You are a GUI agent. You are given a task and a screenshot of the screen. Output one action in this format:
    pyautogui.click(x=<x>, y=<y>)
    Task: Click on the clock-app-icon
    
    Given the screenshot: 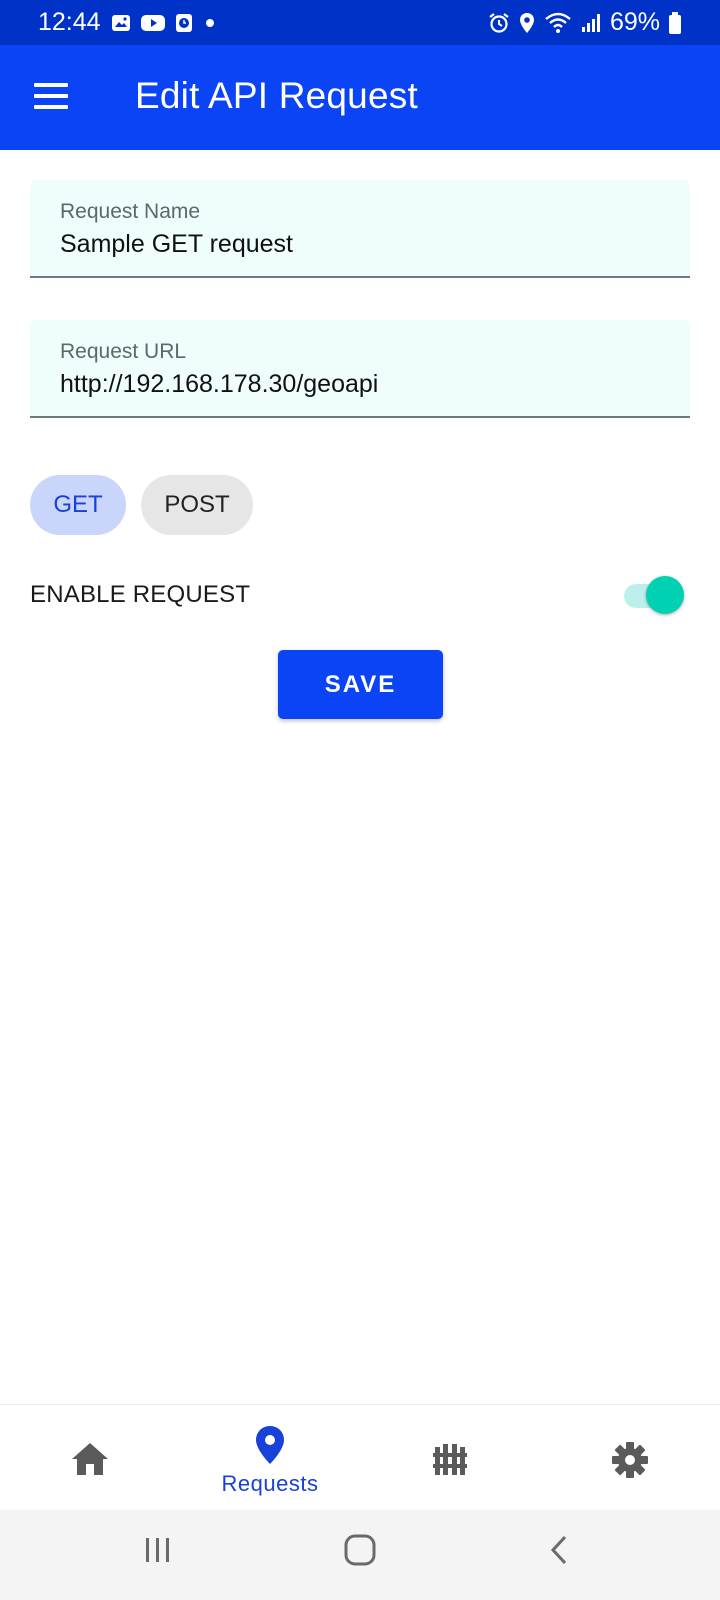 What is the action you would take?
    pyautogui.click(x=184, y=23)
    